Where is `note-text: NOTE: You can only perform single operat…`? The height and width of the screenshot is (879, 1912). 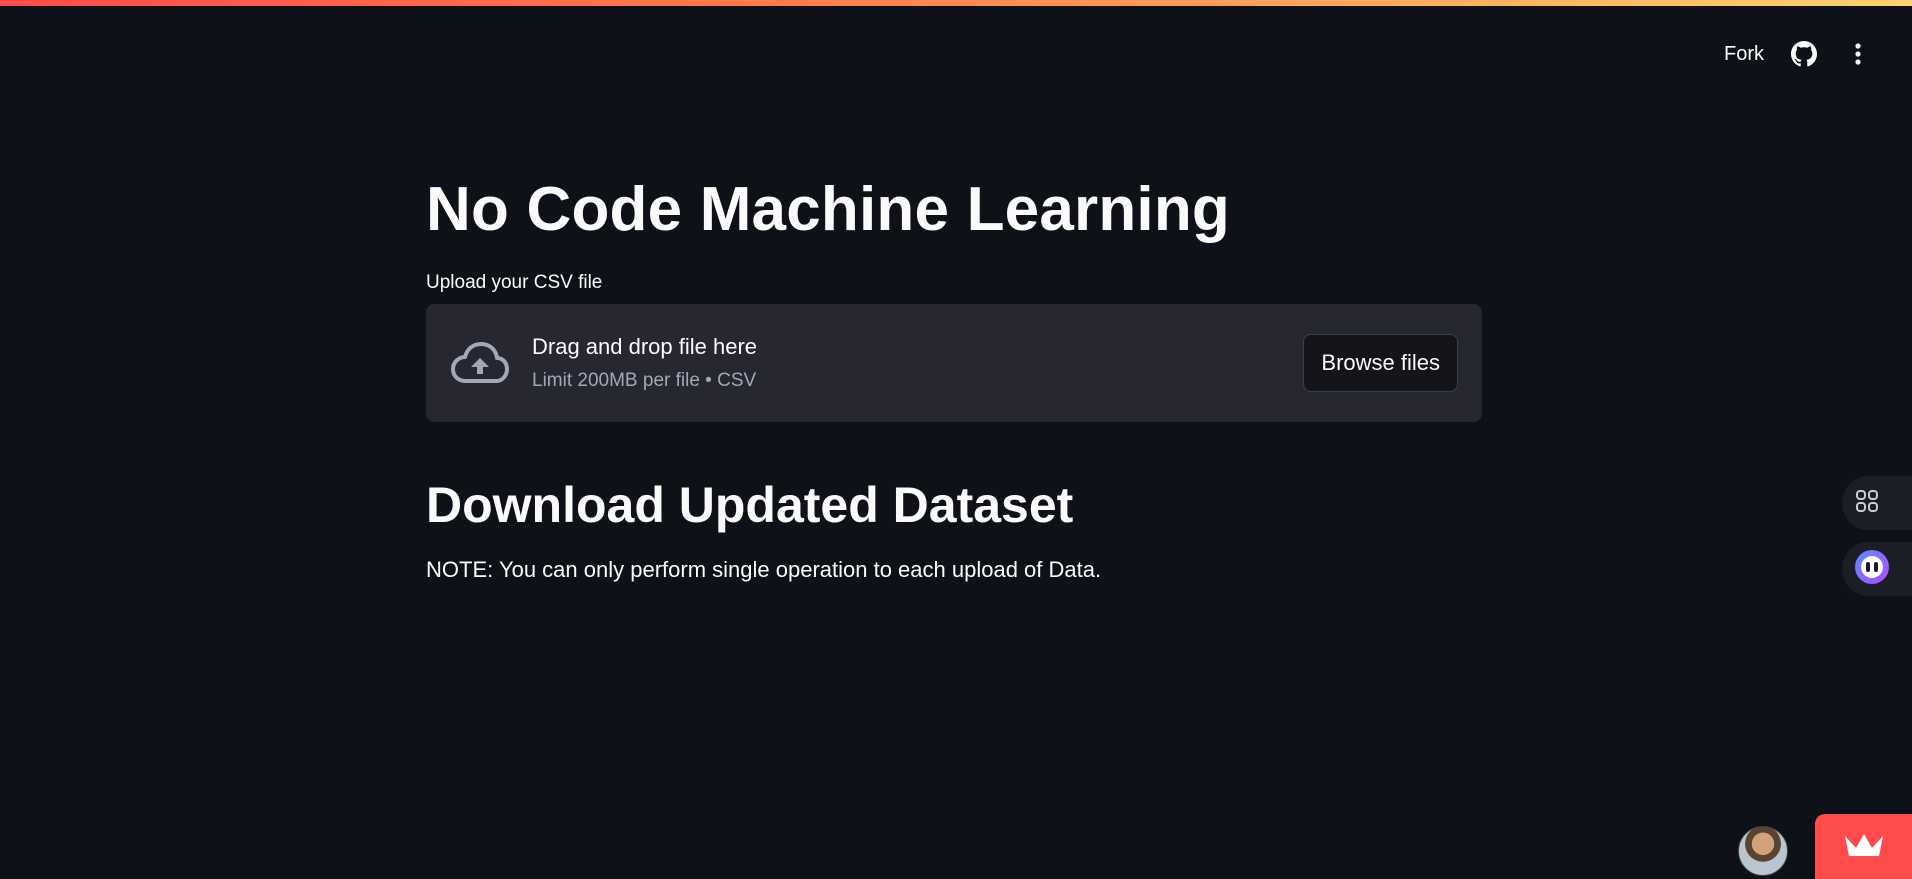
note-text: NOTE: You can only perform single operat… is located at coordinates (764, 570).